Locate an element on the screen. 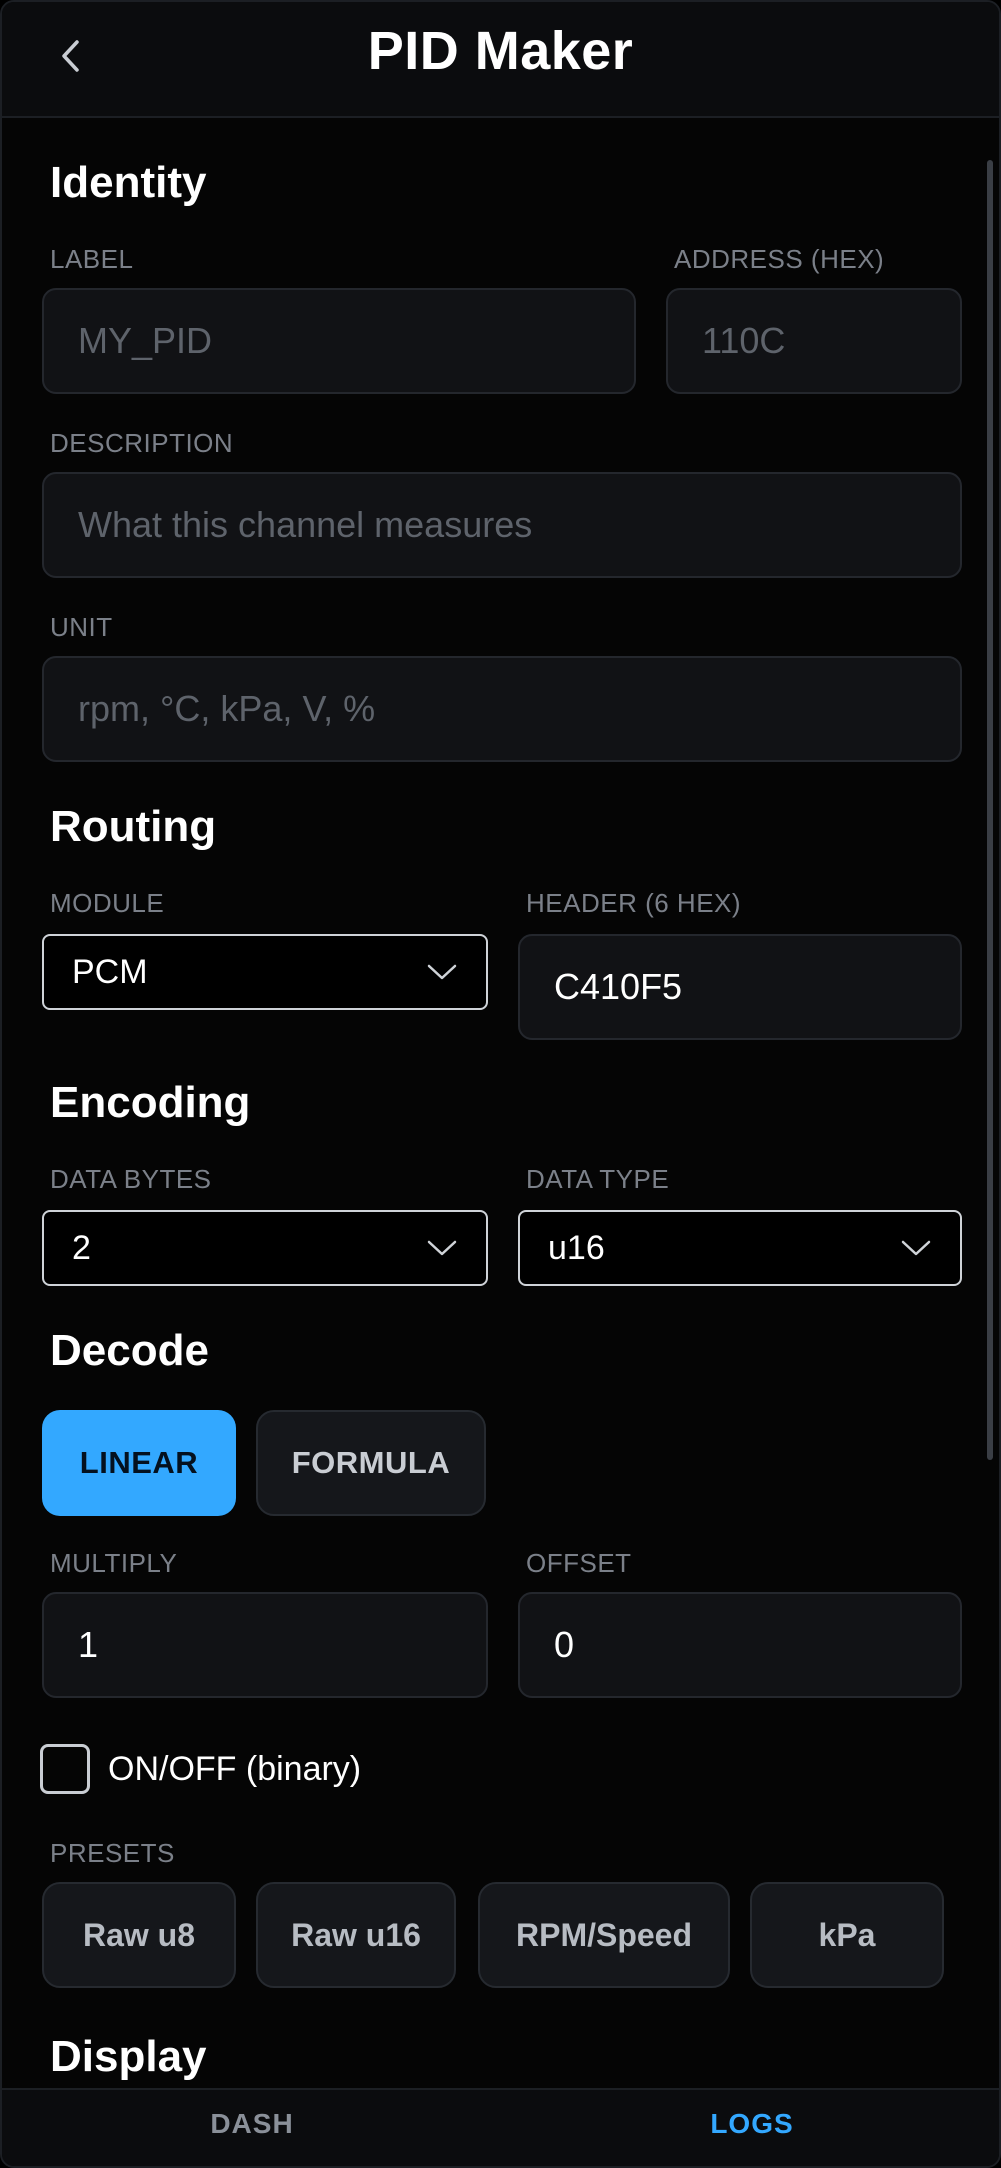 The image size is (1001, 2168). module-field-label: MODULE is located at coordinates (107, 903).